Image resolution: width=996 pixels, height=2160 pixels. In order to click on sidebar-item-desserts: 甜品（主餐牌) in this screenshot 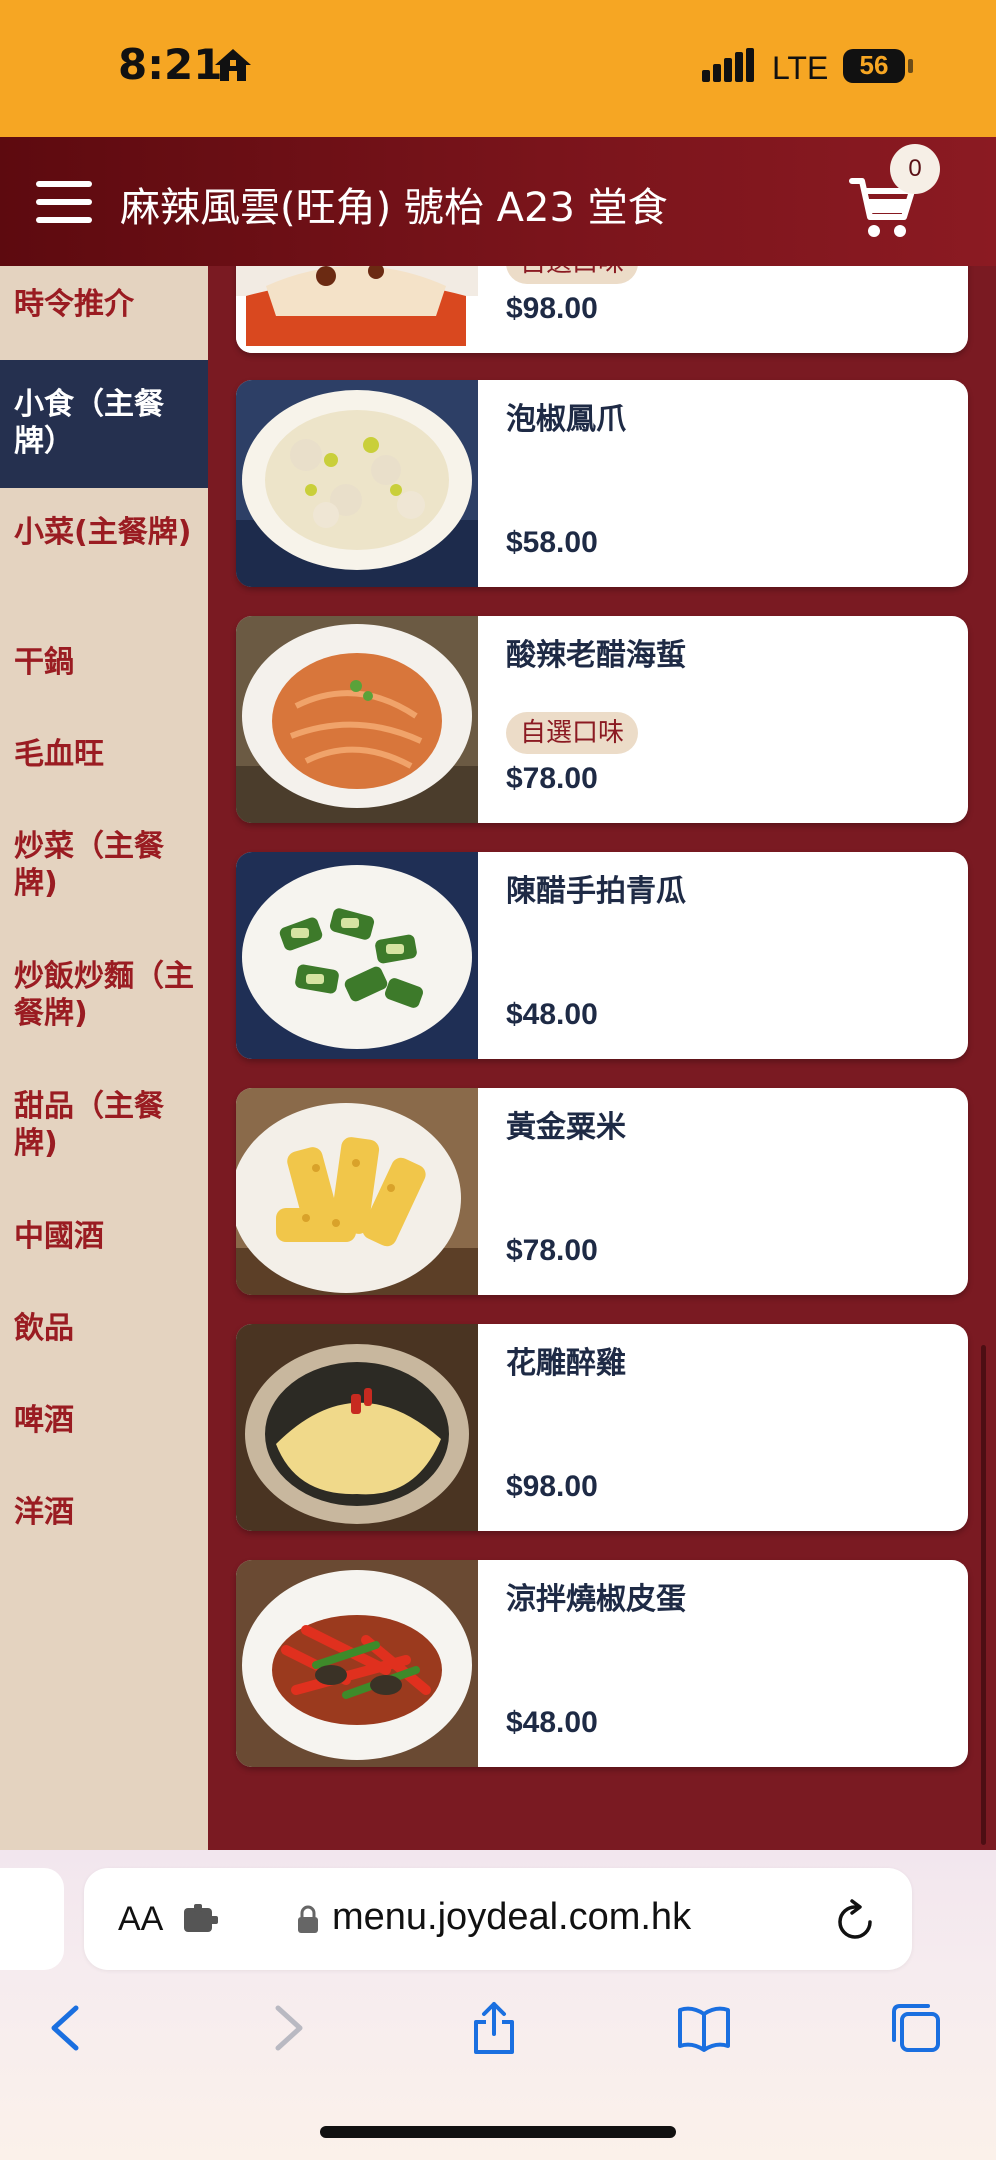, I will do `click(104, 1125)`.